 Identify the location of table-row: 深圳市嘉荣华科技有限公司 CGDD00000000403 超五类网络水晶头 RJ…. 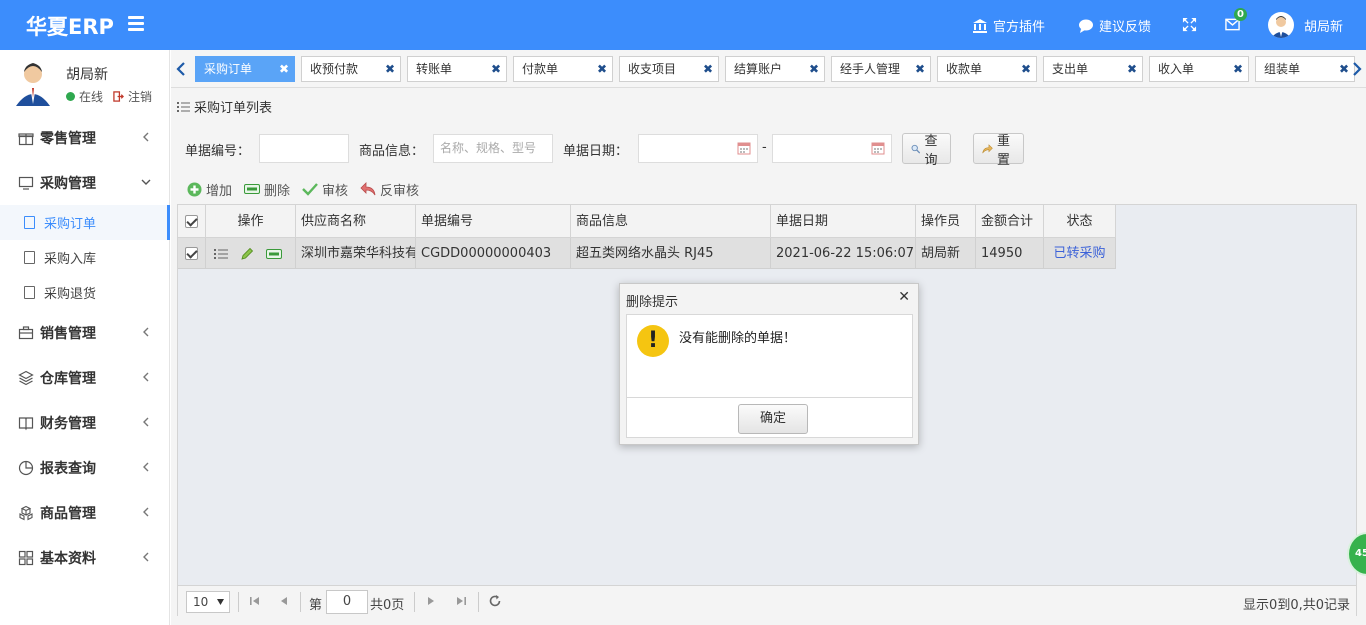
(647, 253).